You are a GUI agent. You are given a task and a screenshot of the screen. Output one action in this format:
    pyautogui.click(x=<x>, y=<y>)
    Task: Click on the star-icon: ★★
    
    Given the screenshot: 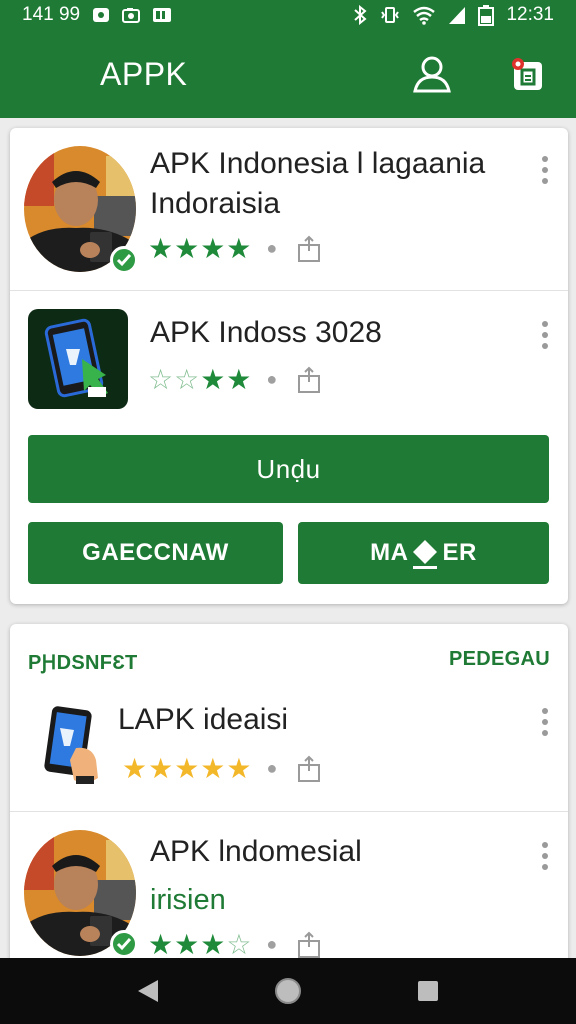 What is the action you would take?
    pyautogui.click(x=226, y=379)
    